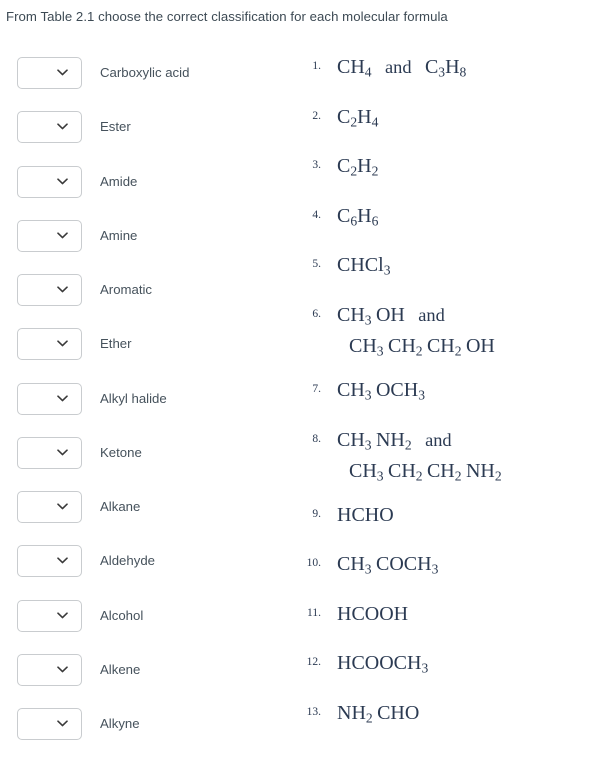 Image resolution: width=595 pixels, height=765 pixels. I want to click on formula-item: 5. CHCl3, so click(445, 275).